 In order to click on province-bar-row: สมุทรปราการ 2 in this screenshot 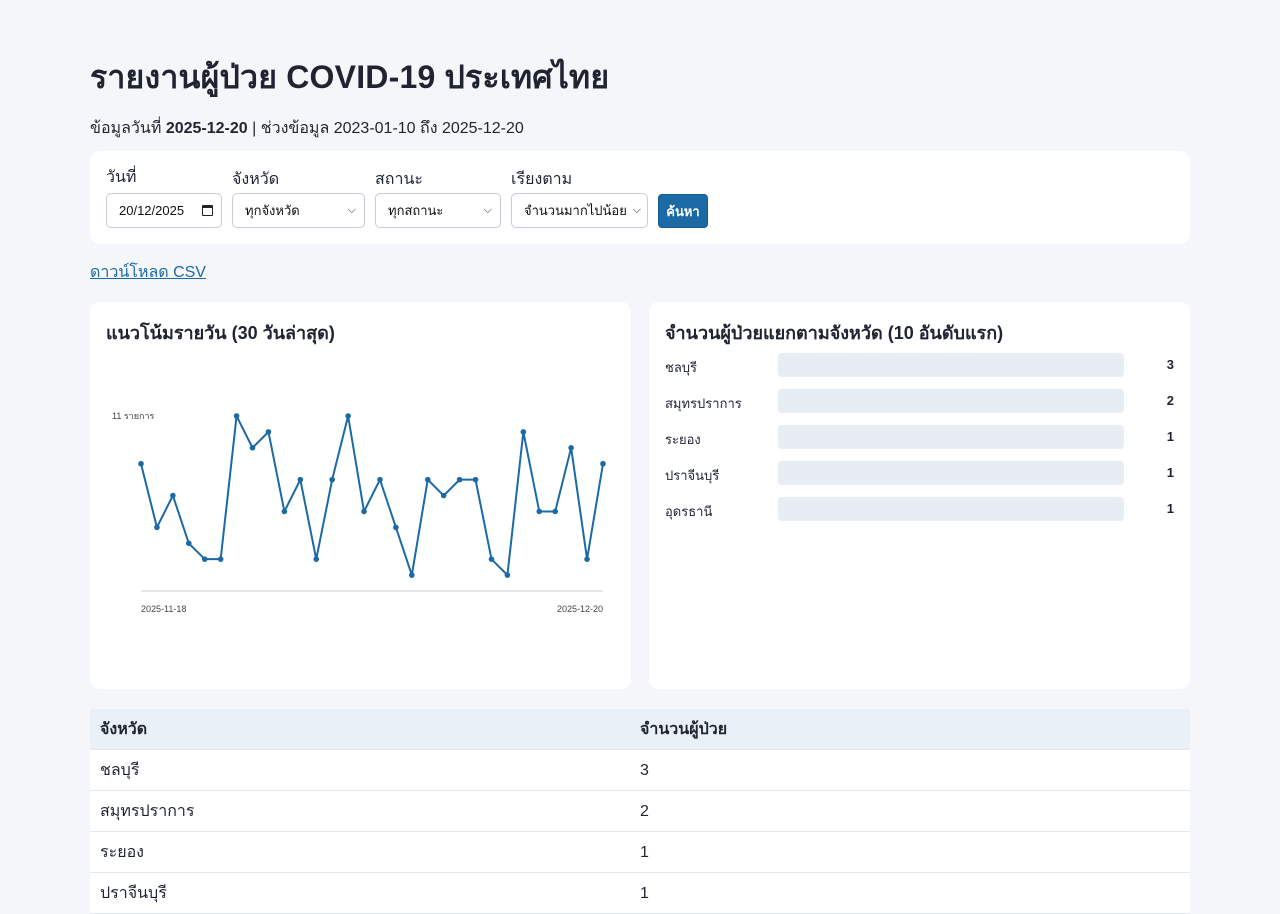, I will do `click(919, 401)`.